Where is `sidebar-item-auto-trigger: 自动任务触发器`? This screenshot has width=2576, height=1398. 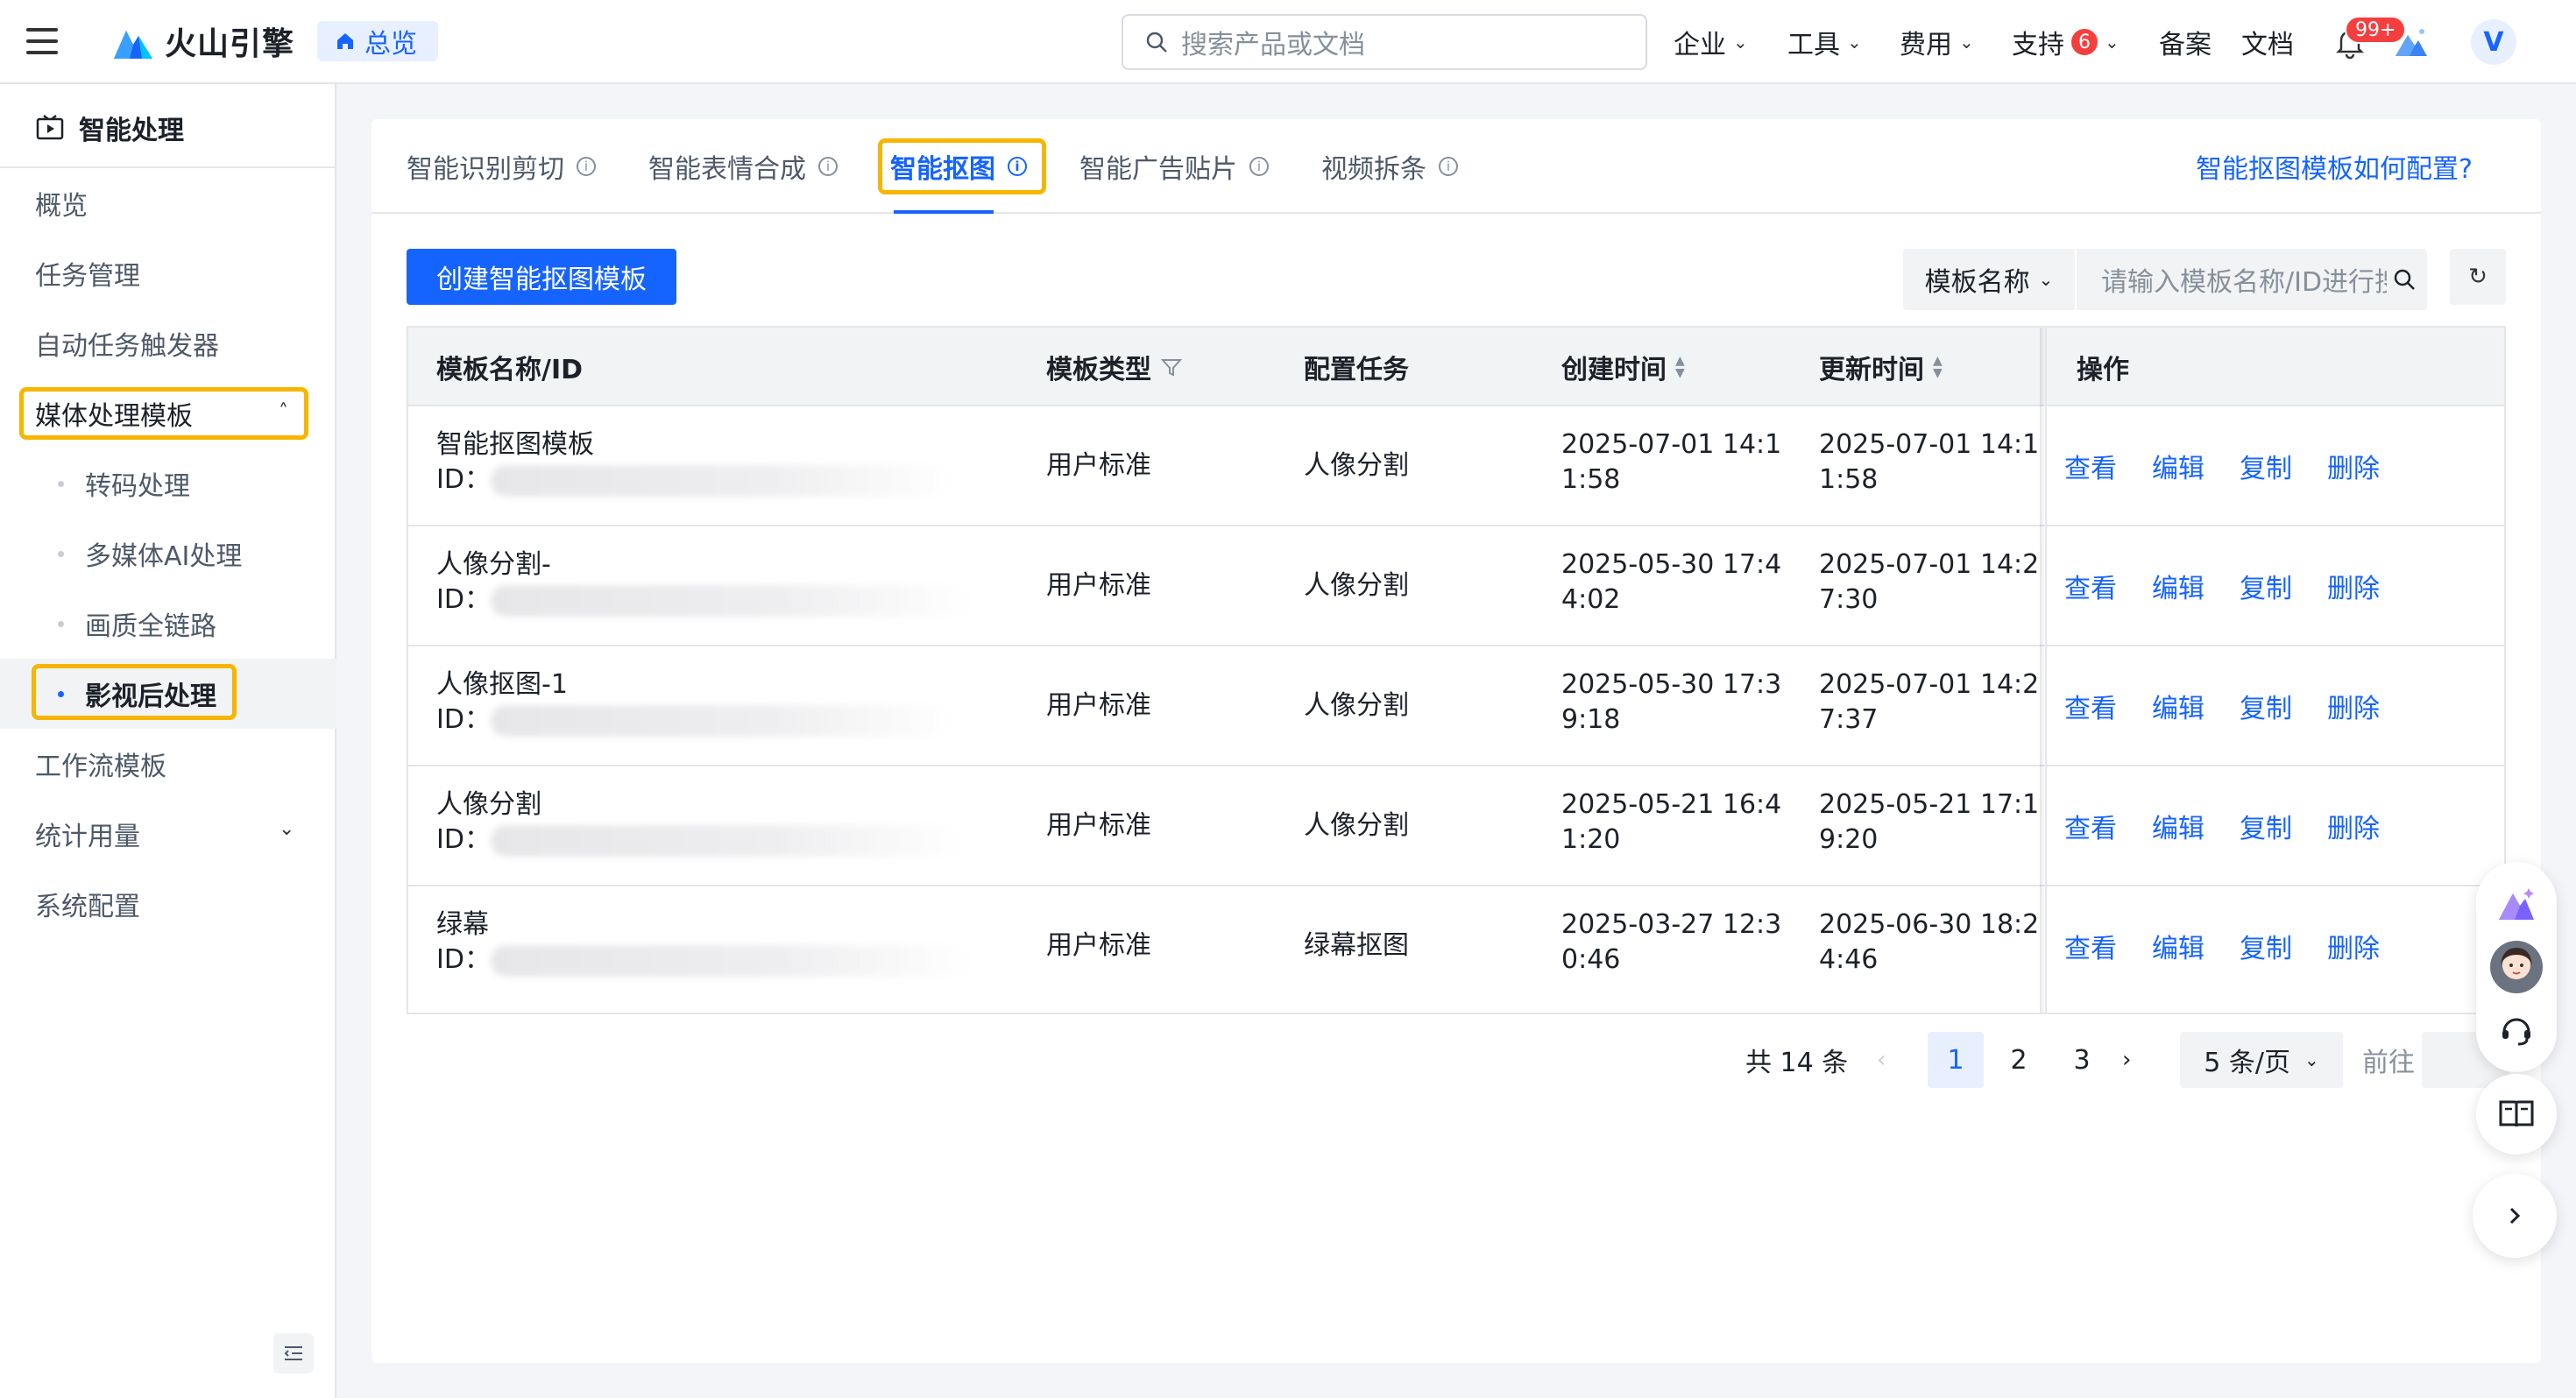
sidebar-item-auto-trigger: 自动任务触发器 is located at coordinates (127, 343).